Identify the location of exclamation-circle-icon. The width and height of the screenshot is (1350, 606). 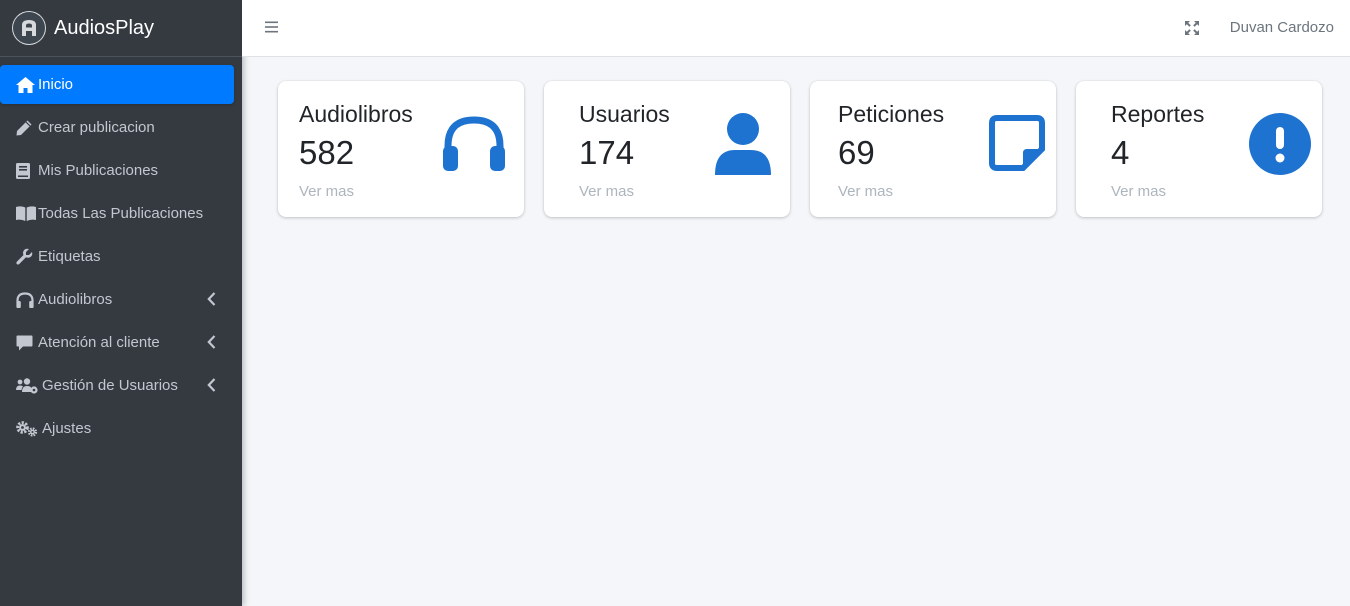
(1280, 146).